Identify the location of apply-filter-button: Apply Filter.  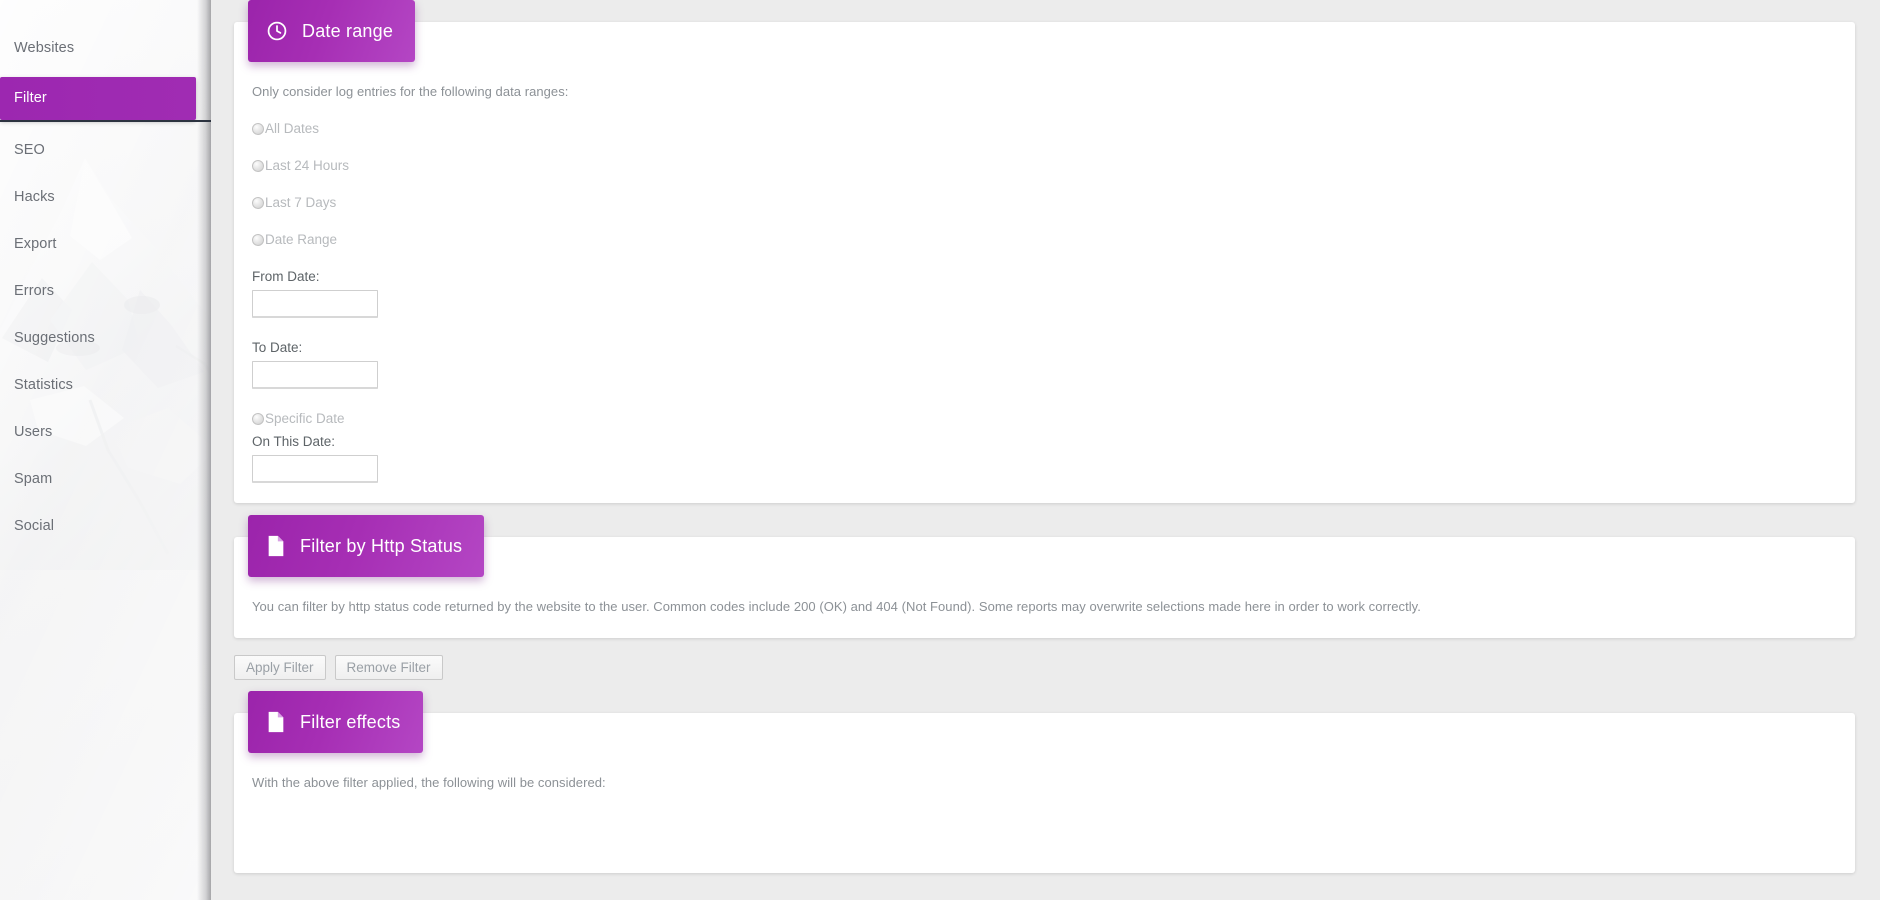
(280, 667).